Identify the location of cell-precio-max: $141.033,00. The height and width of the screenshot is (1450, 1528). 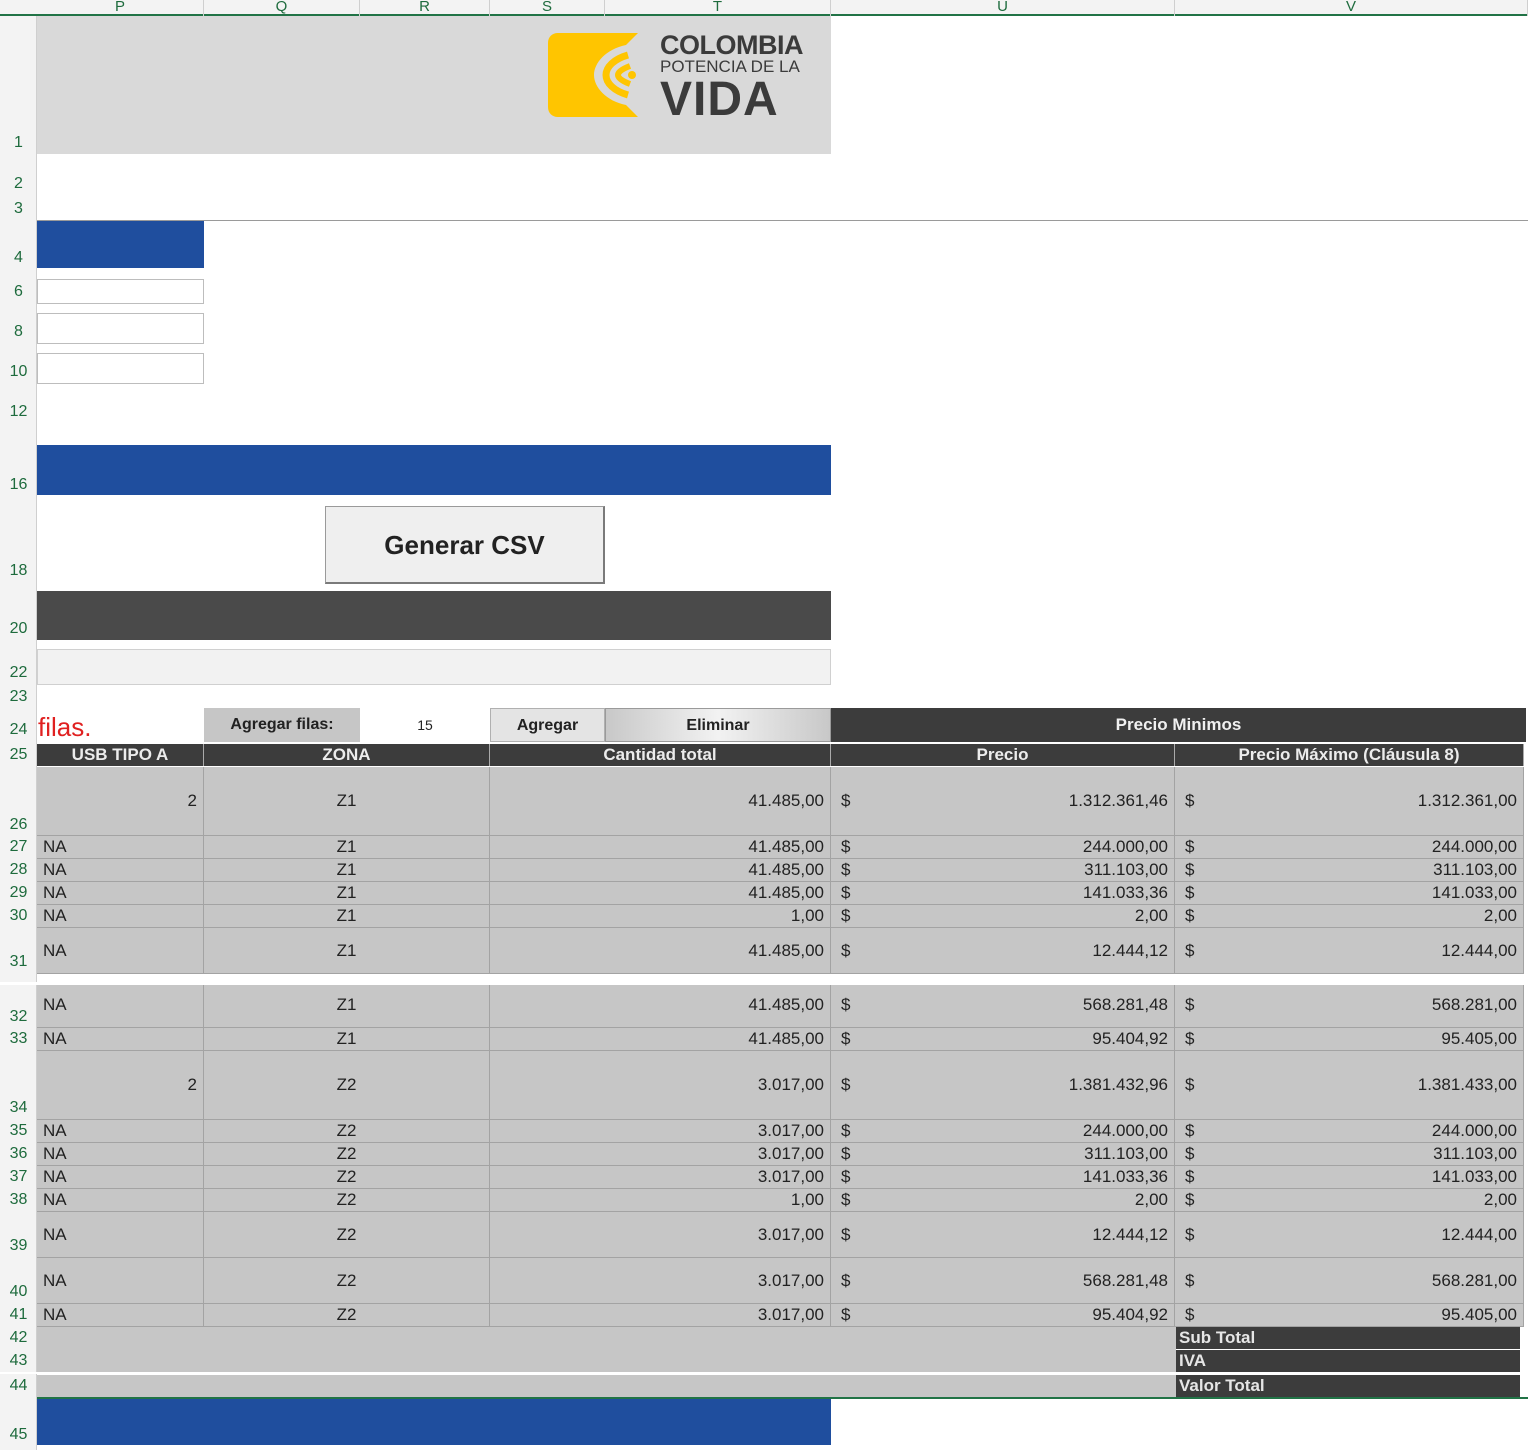
(1349, 893).